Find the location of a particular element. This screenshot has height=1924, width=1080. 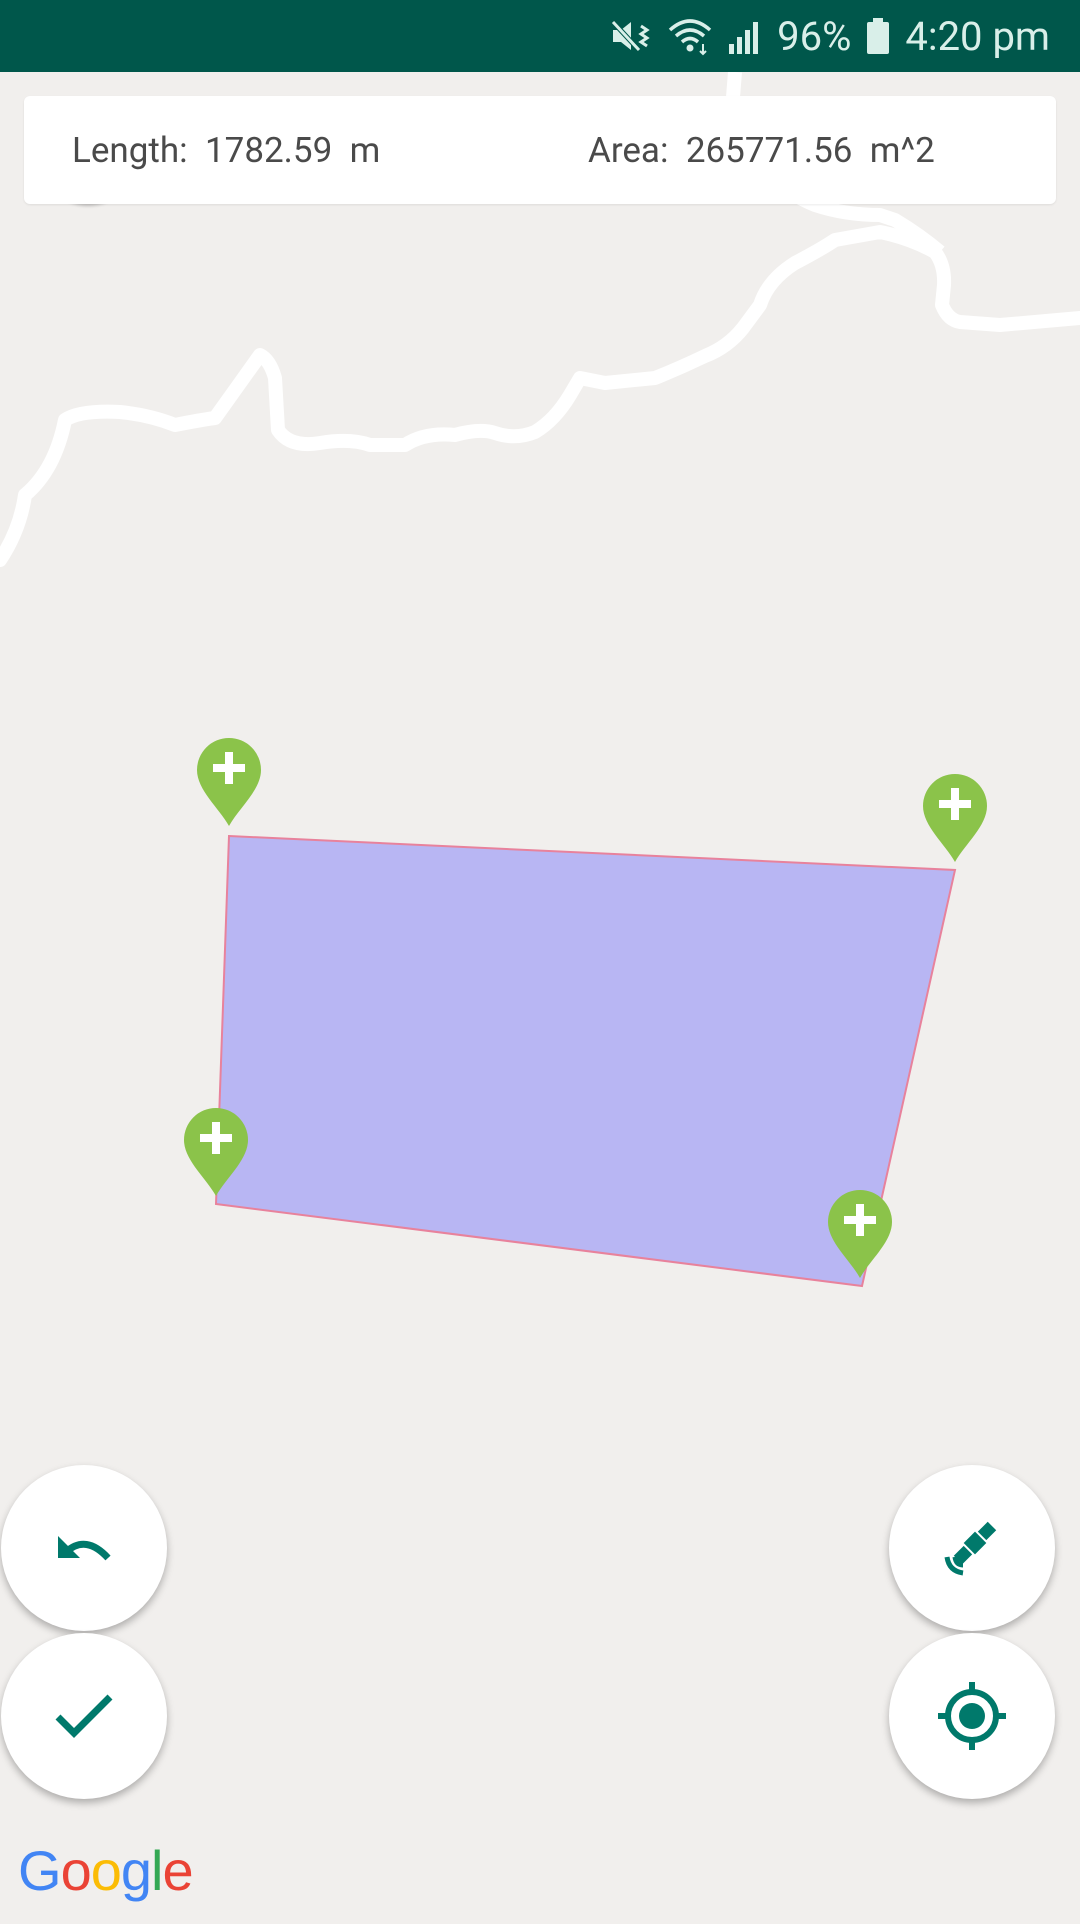

area-unit: m^2 is located at coordinates (902, 150).